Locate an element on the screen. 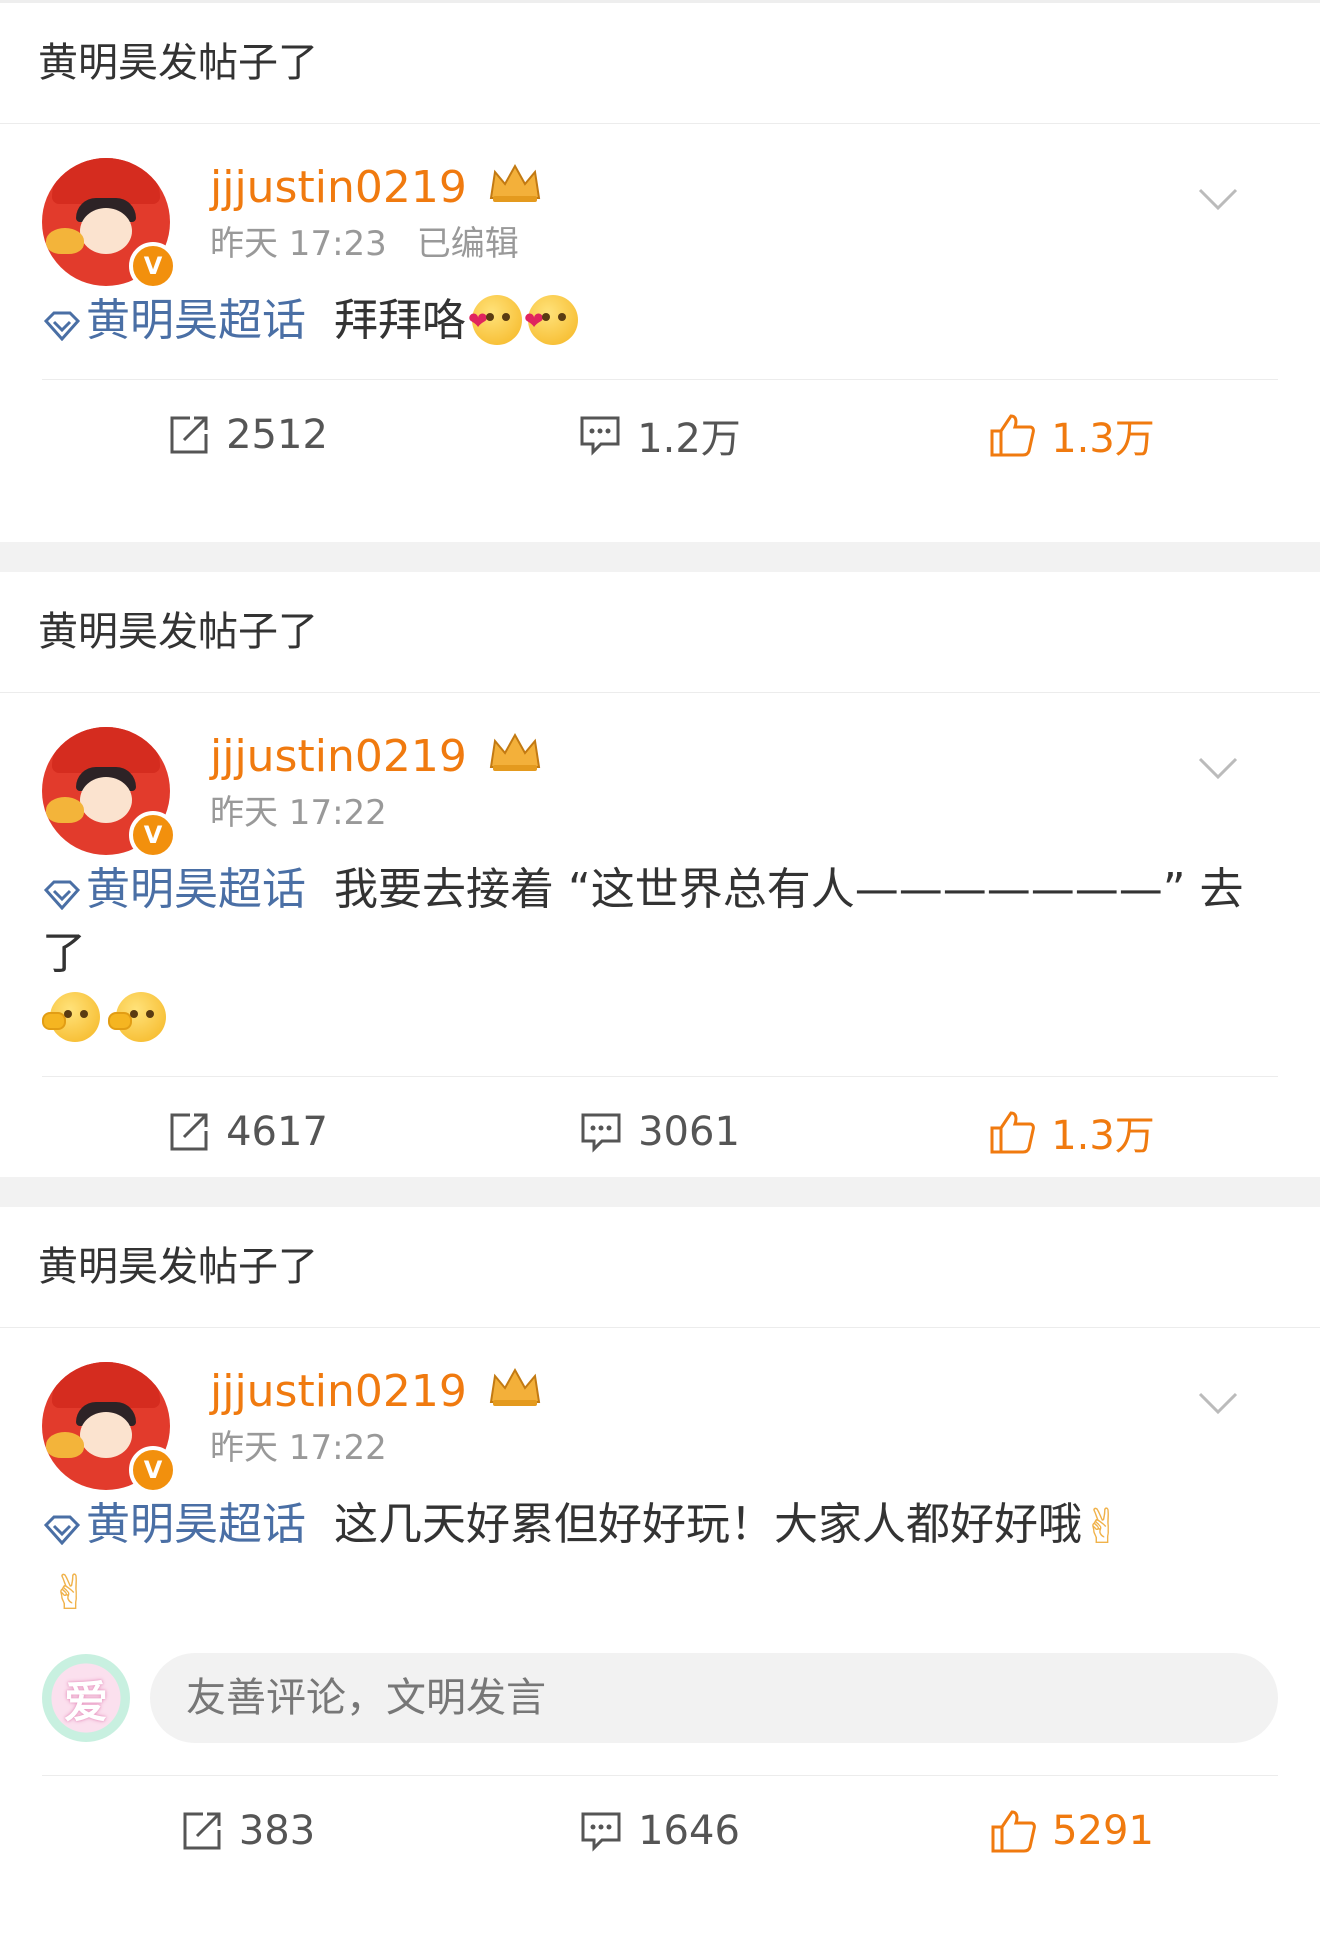 The width and height of the screenshot is (1320, 1938). repost-button: 2512 is located at coordinates (248, 435).